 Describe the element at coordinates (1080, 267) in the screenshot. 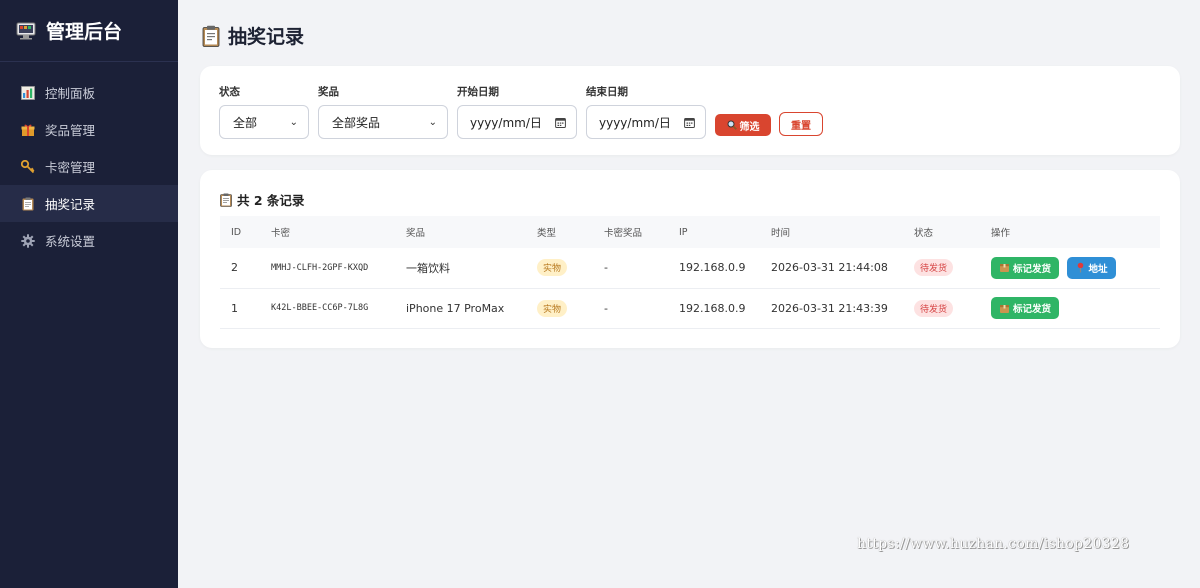

I see `pin-icon` at that location.